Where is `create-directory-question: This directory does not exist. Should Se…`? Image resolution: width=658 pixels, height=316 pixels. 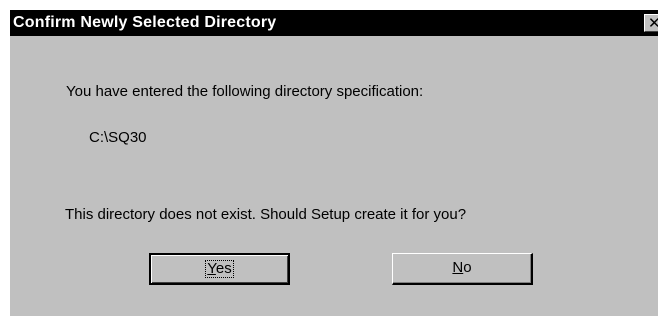 create-directory-question: This directory does not exist. Should Se… is located at coordinates (266, 214).